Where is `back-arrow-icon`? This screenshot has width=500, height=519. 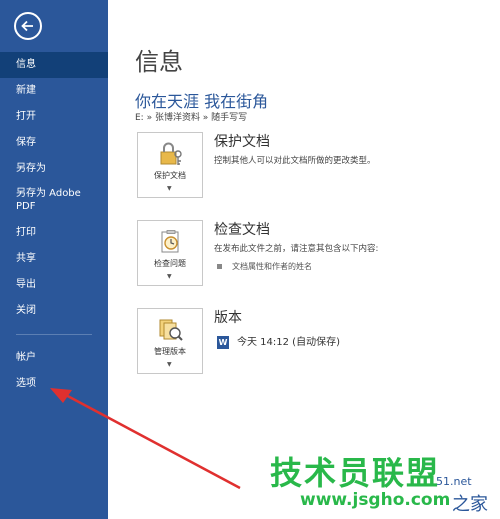
back-arrow-icon is located at coordinates (27, 26).